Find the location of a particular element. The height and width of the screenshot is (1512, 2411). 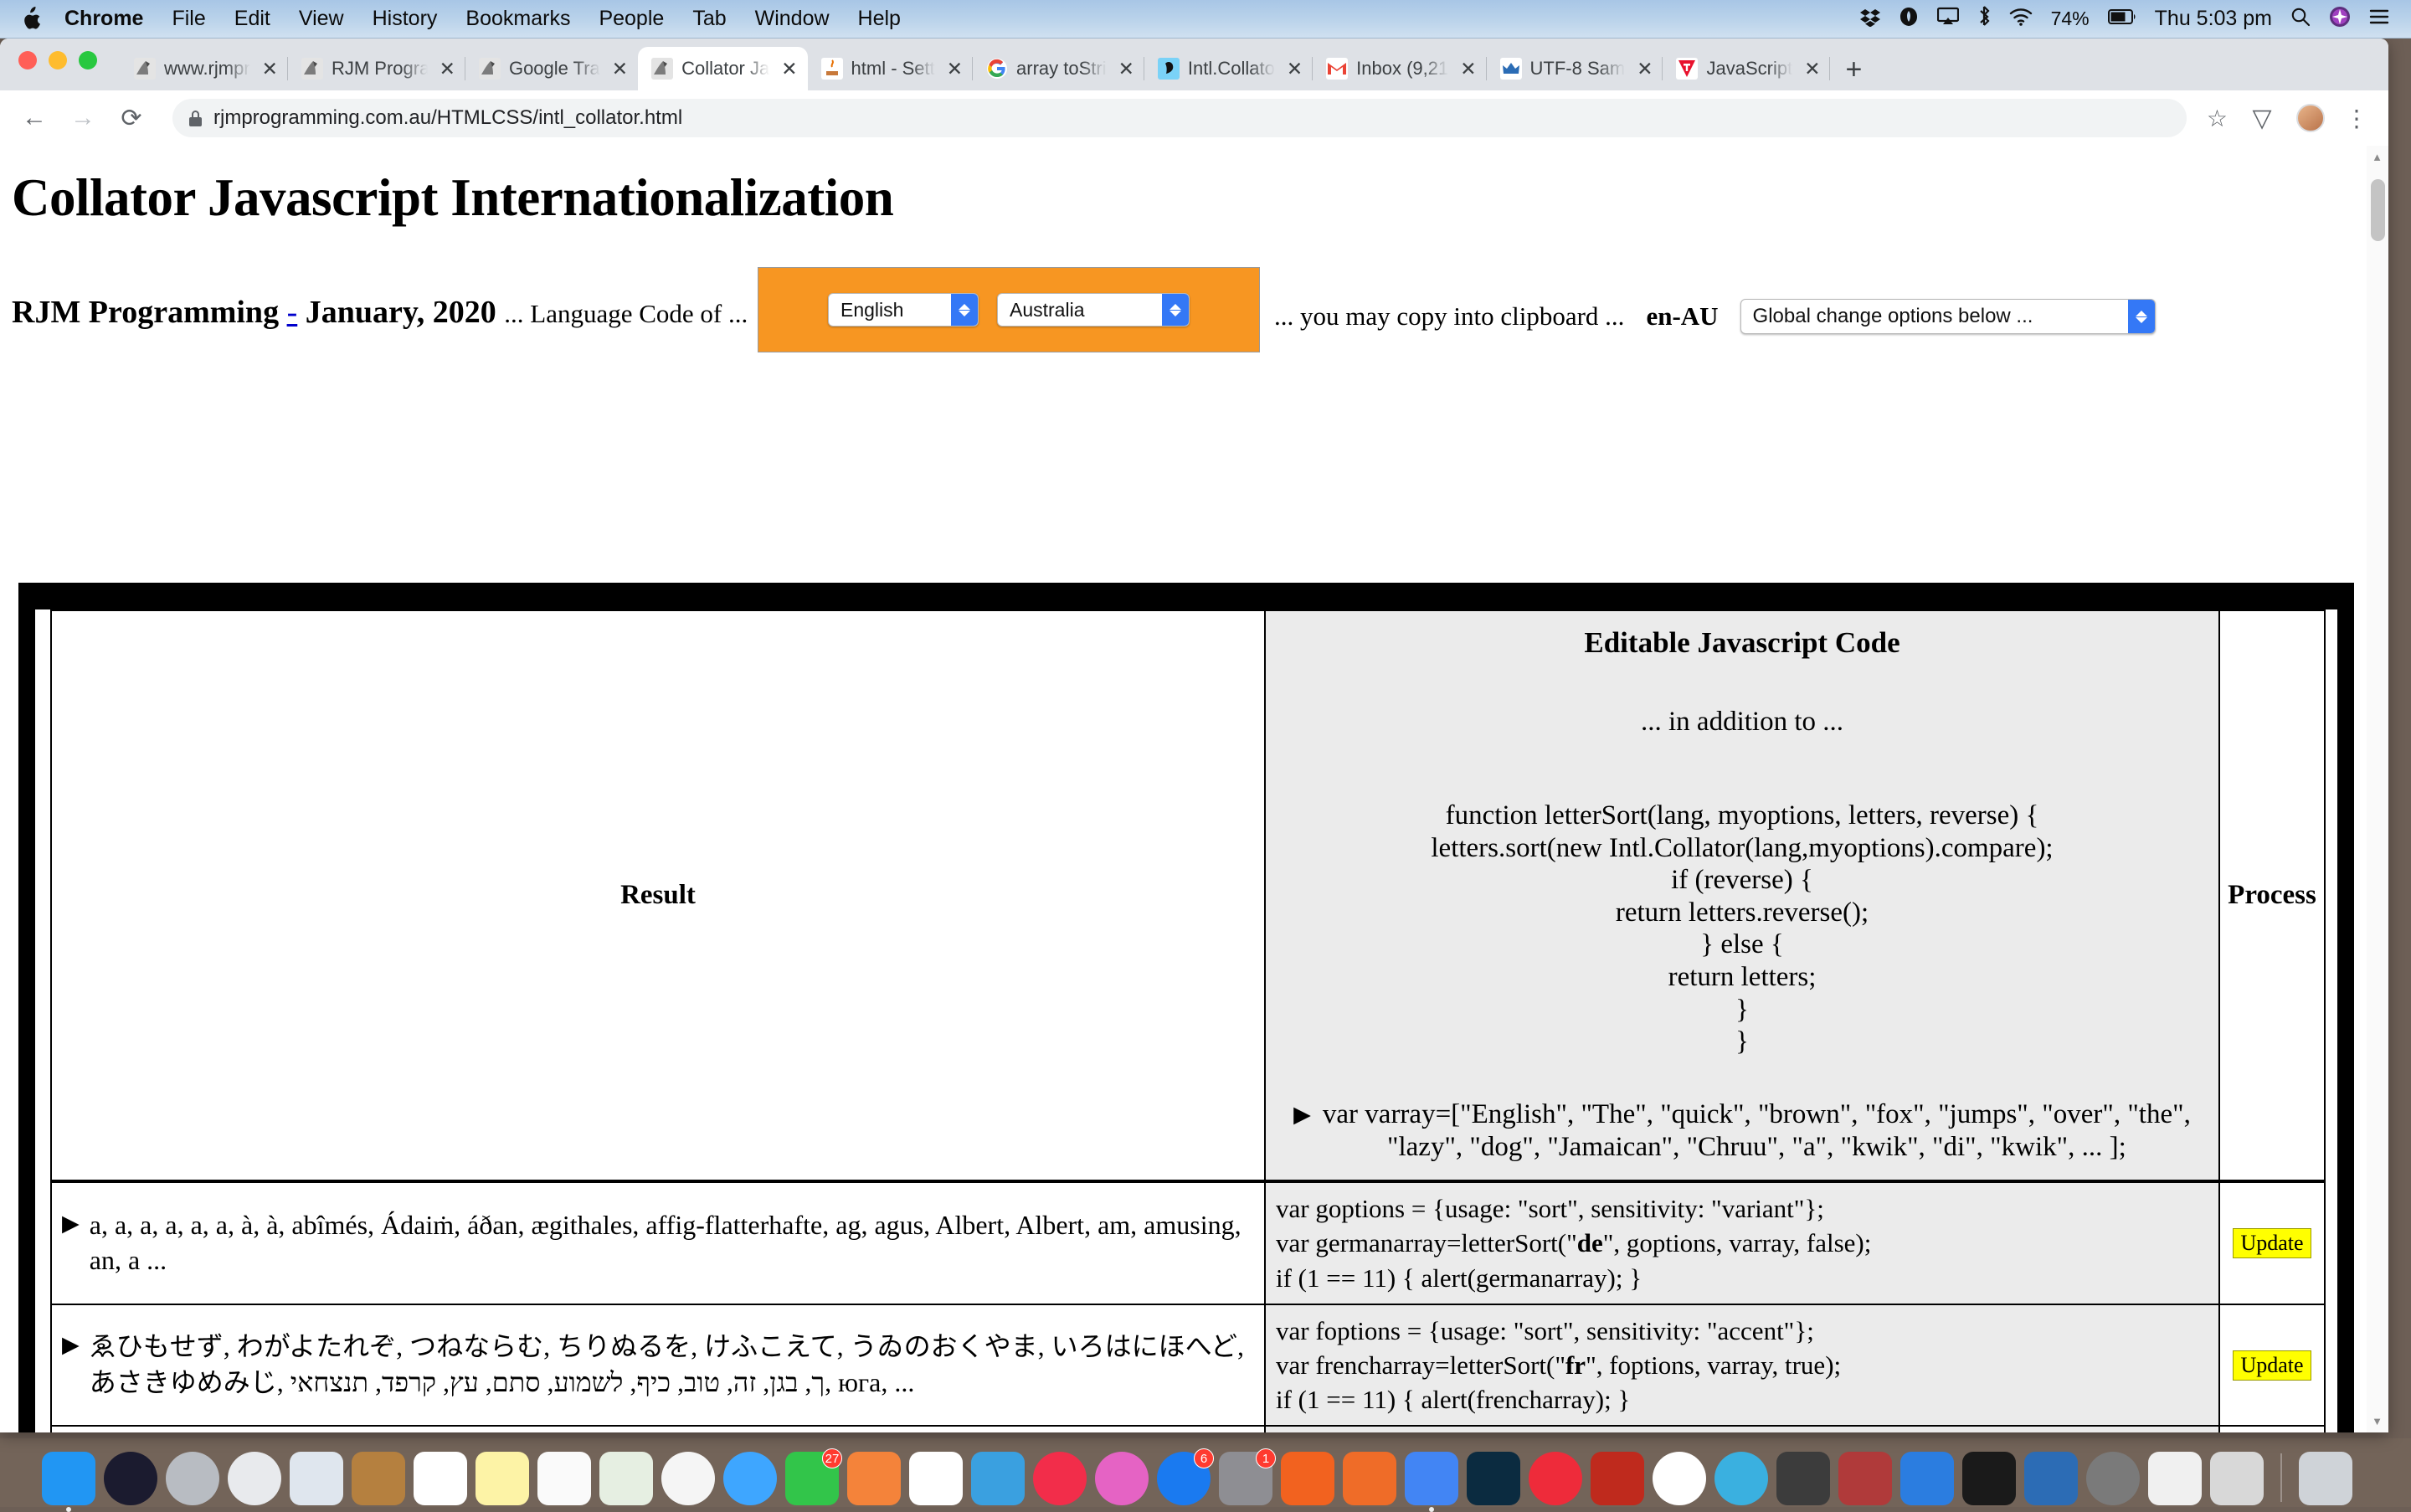

dock-item-calculator is located at coordinates (1803, 1478).